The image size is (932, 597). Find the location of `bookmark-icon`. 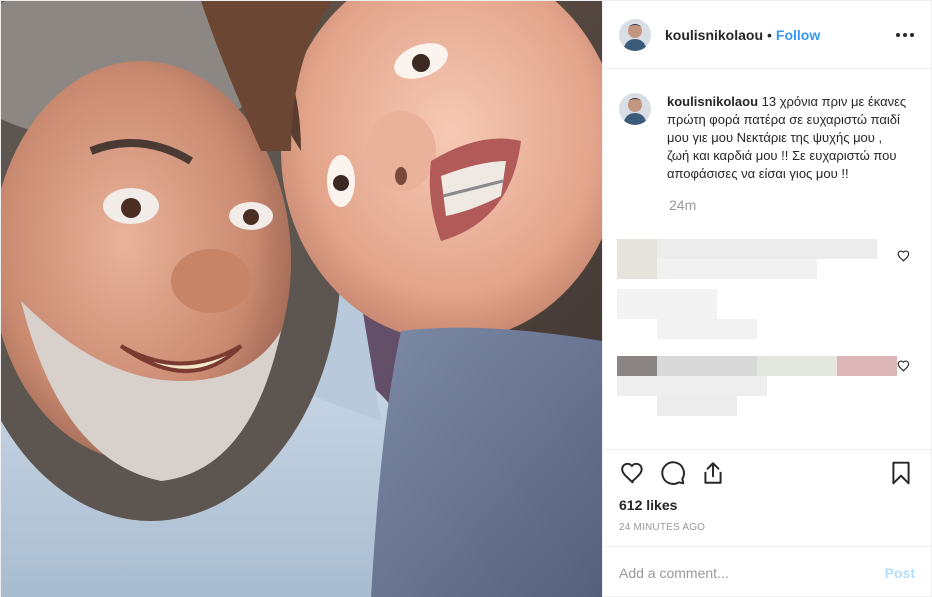

bookmark-icon is located at coordinates (901, 473).